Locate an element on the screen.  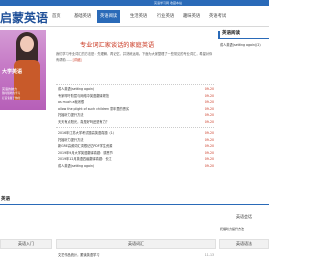
banner-face is located at coordinates (27, 44).